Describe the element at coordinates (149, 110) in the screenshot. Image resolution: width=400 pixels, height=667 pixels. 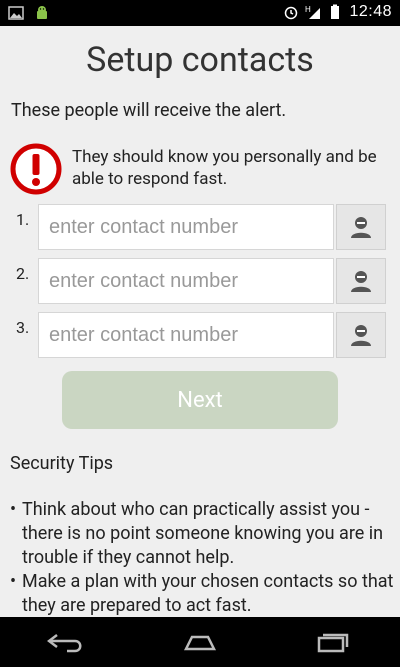
I see `subtitle: These people will receive the alert.` at that location.